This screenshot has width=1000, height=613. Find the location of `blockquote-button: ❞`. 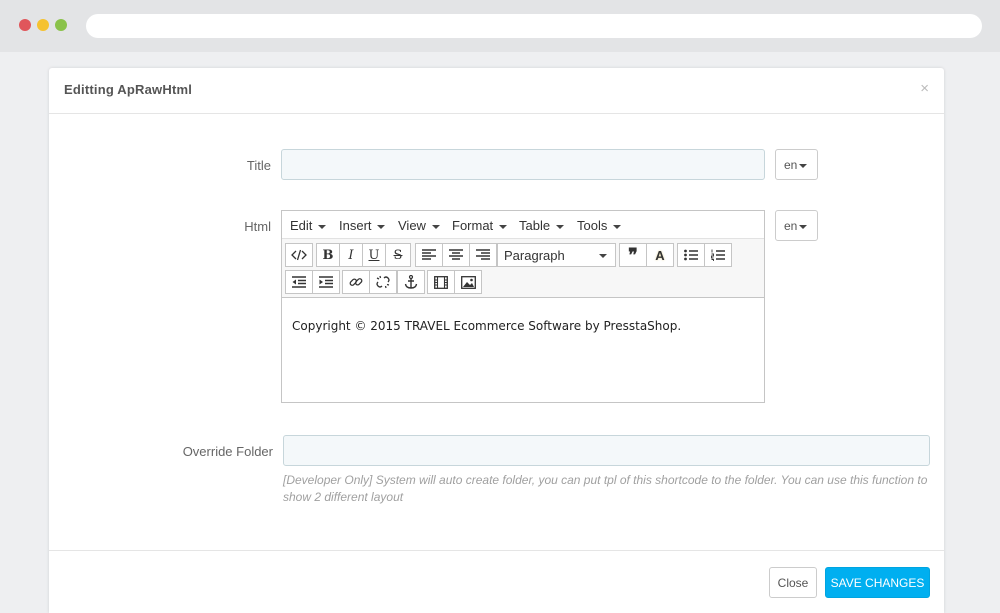

blockquote-button: ❞ is located at coordinates (633, 255).